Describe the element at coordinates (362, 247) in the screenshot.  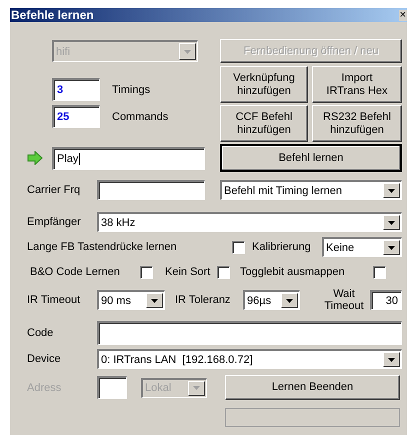
I see `dropdown: Keine` at that location.